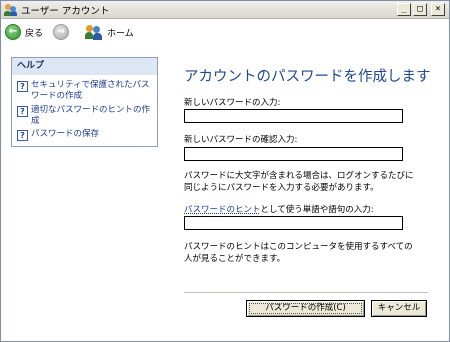 The image size is (450, 342). I want to click on confirm-password-label: 新しいパスワードの確認入力:, so click(241, 140).